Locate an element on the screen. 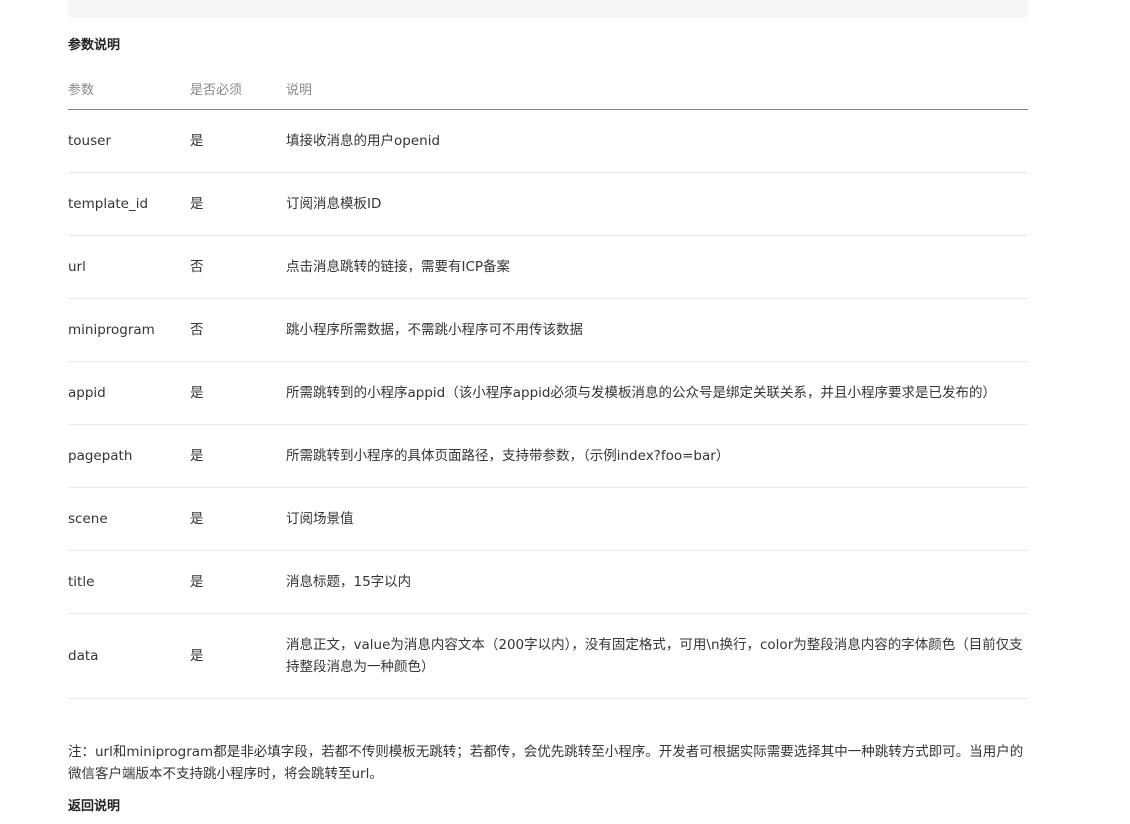 The width and height of the screenshot is (1130, 824). param-description: 填接收消息的用户openid is located at coordinates (657, 141).